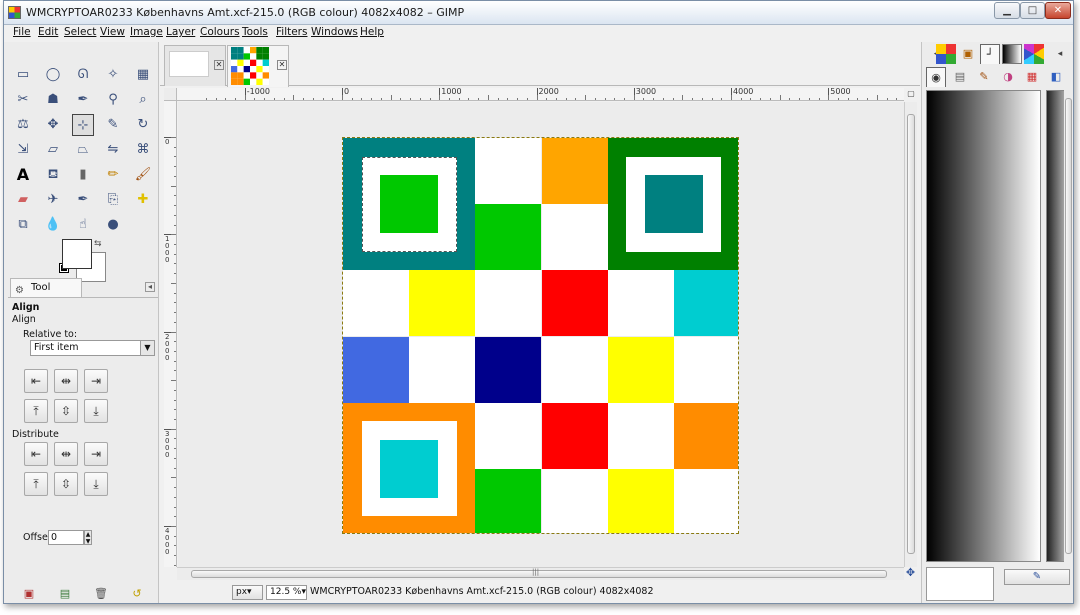 This screenshot has height=615, width=1080. What do you see at coordinates (113, 225) in the screenshot?
I see `dodge-burn-icon: ●` at bounding box center [113, 225].